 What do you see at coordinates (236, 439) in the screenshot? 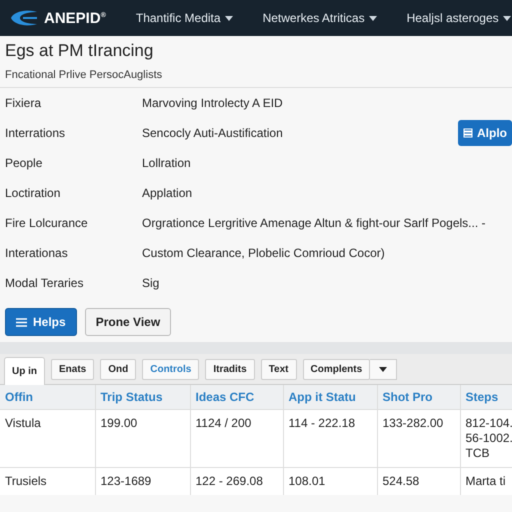
I see `table-cell: 1124 / 200` at bounding box center [236, 439].